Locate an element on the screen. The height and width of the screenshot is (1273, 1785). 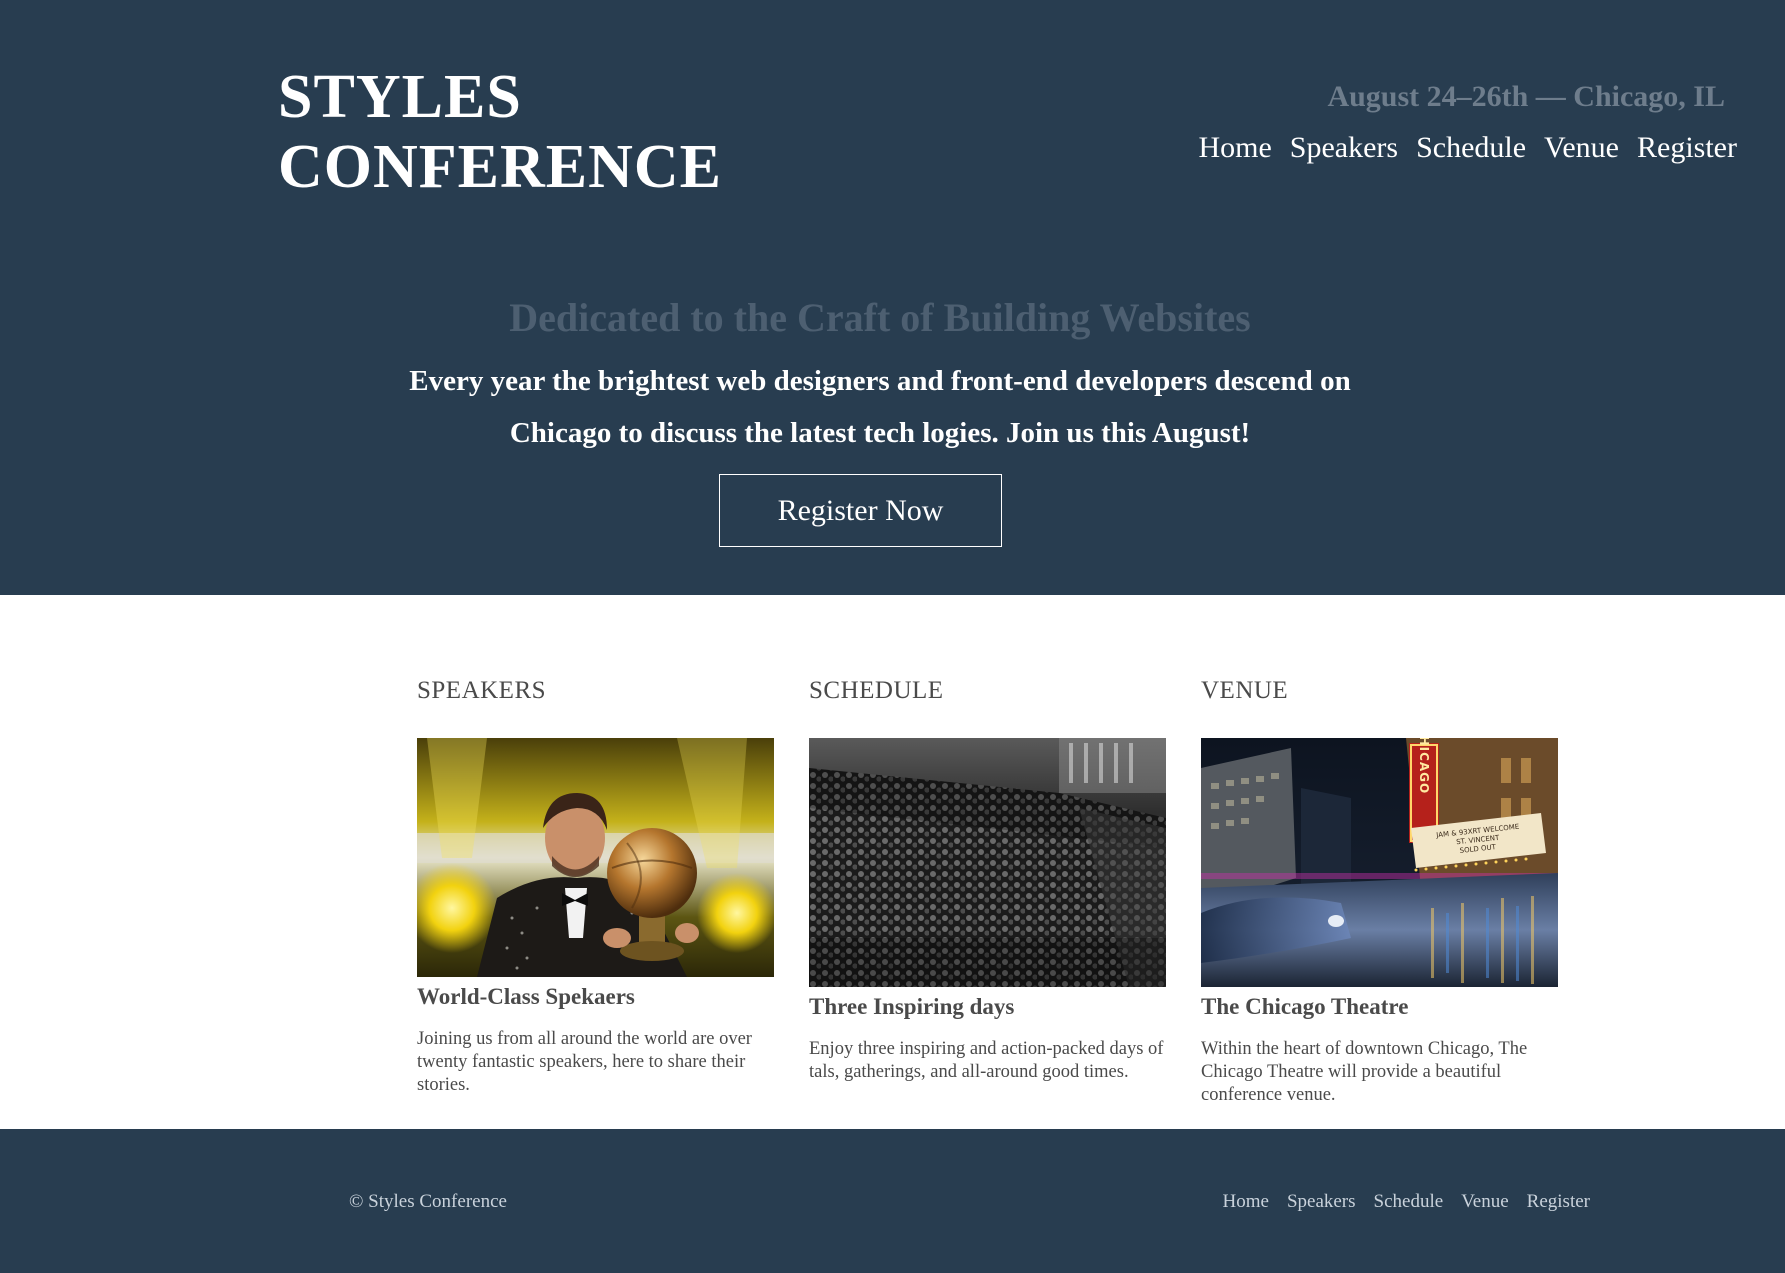
primary-nav: Home Speakers Schedule Venue Register is located at coordinates (1467, 148).